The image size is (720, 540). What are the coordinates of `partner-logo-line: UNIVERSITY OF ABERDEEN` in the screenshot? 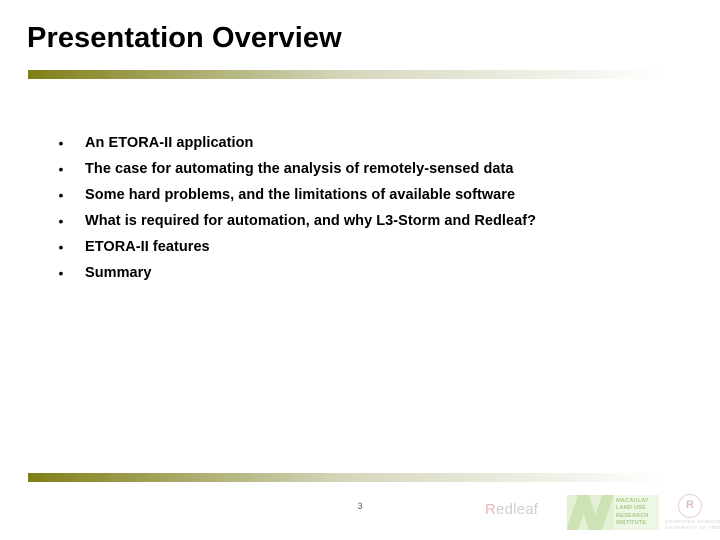 It's located at (692, 528).